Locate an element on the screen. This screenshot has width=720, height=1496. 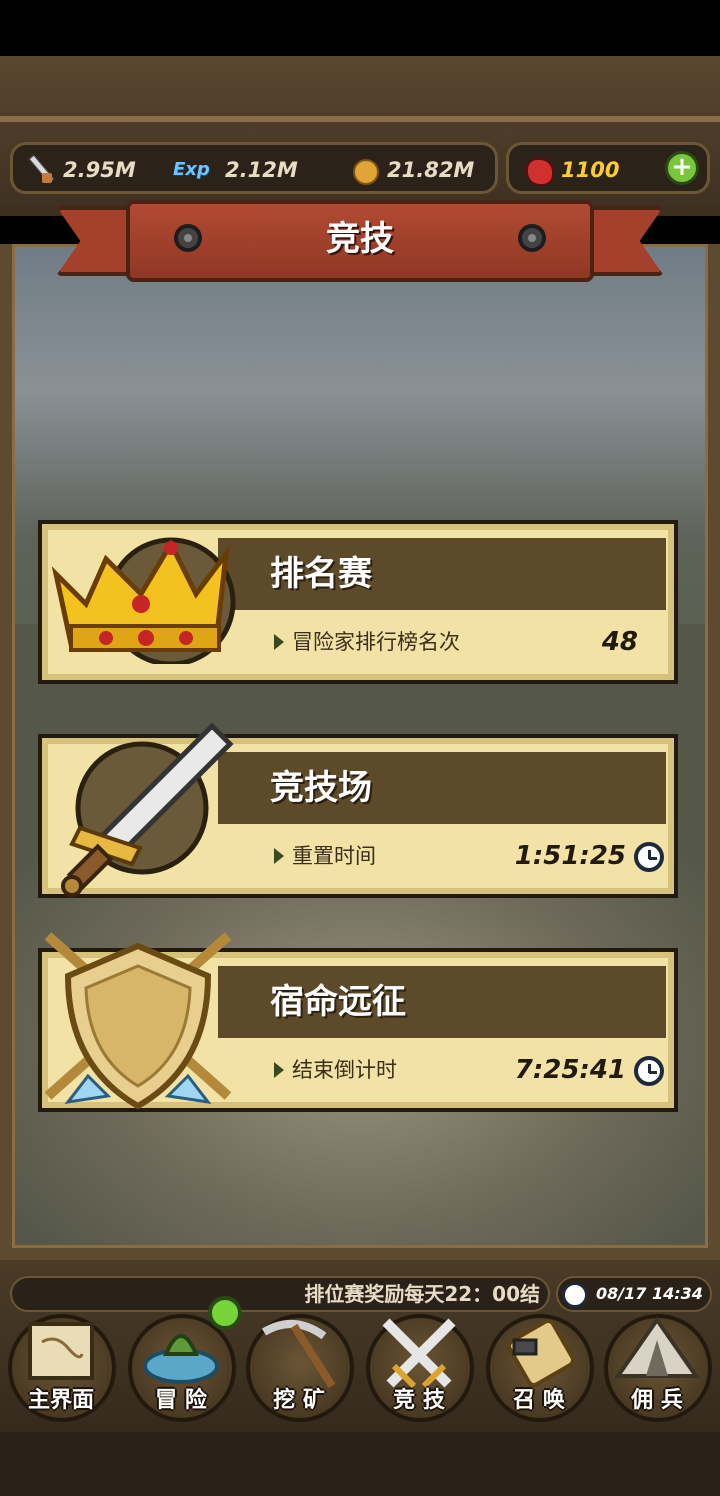
gold-resource: 21.82M is located at coordinates (411, 170).